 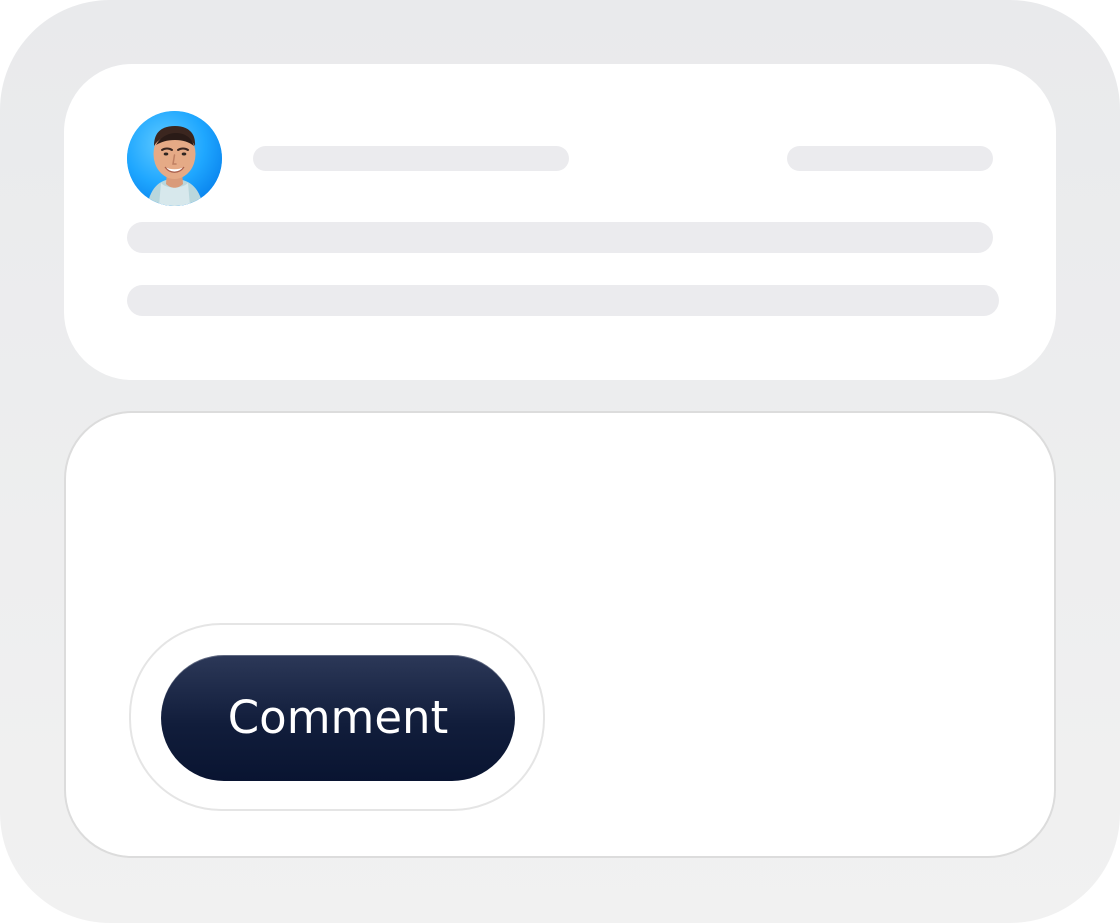 What do you see at coordinates (411, 158) in the screenshot?
I see `author-name-placeholder` at bounding box center [411, 158].